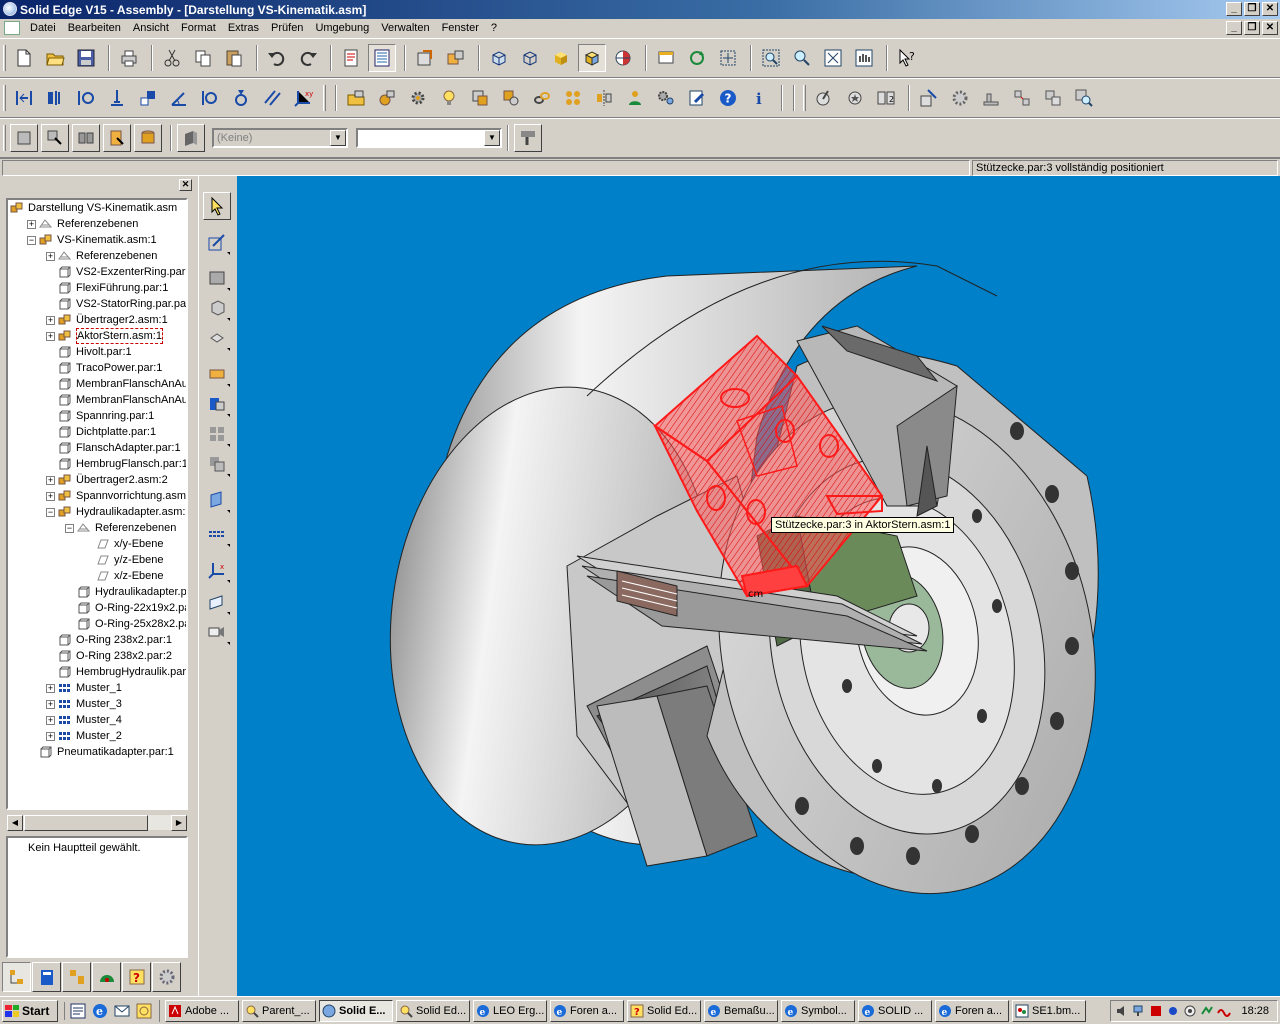 This screenshot has width=1280, height=1024. What do you see at coordinates (561, 58) in the screenshot?
I see `shaded-view-button` at bounding box center [561, 58].